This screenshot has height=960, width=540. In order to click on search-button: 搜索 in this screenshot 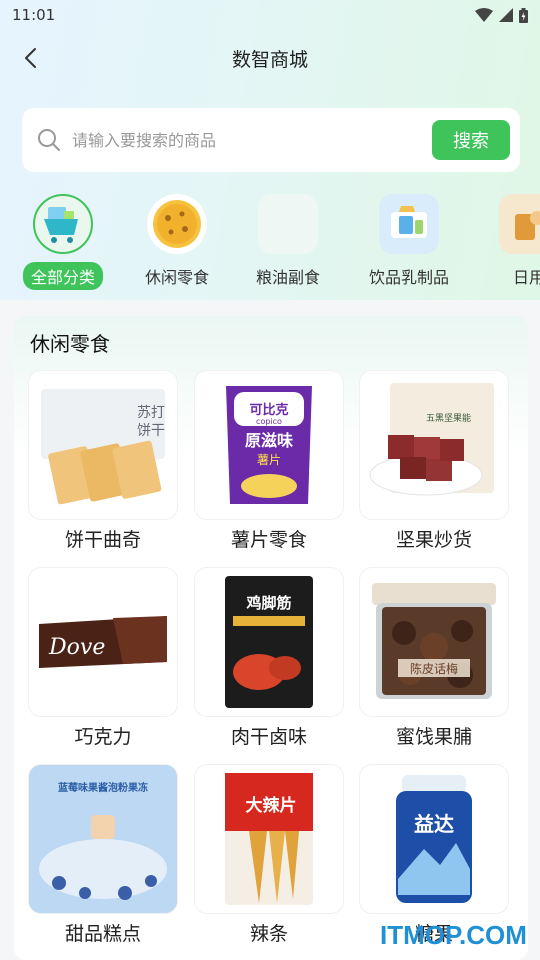, I will do `click(471, 140)`.